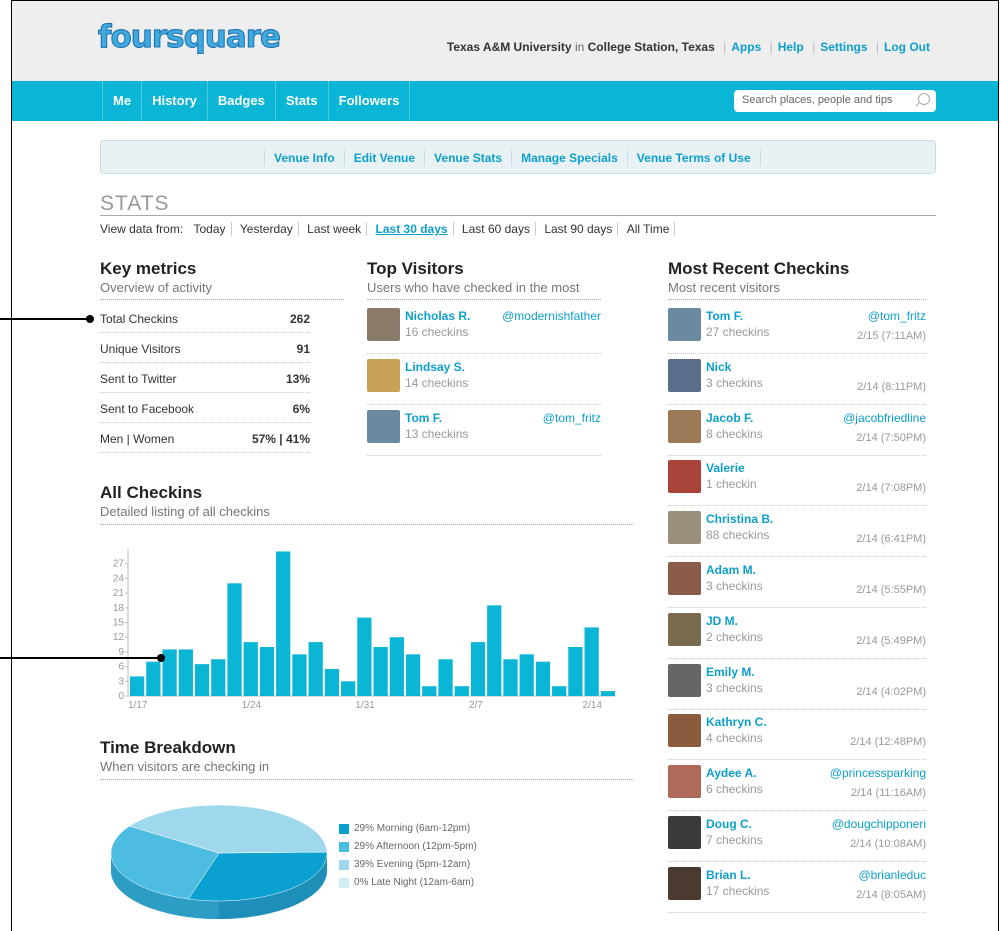 This screenshot has height=931, width=1000. Describe the element at coordinates (210, 229) in the screenshot. I see `range-today: Today` at that location.